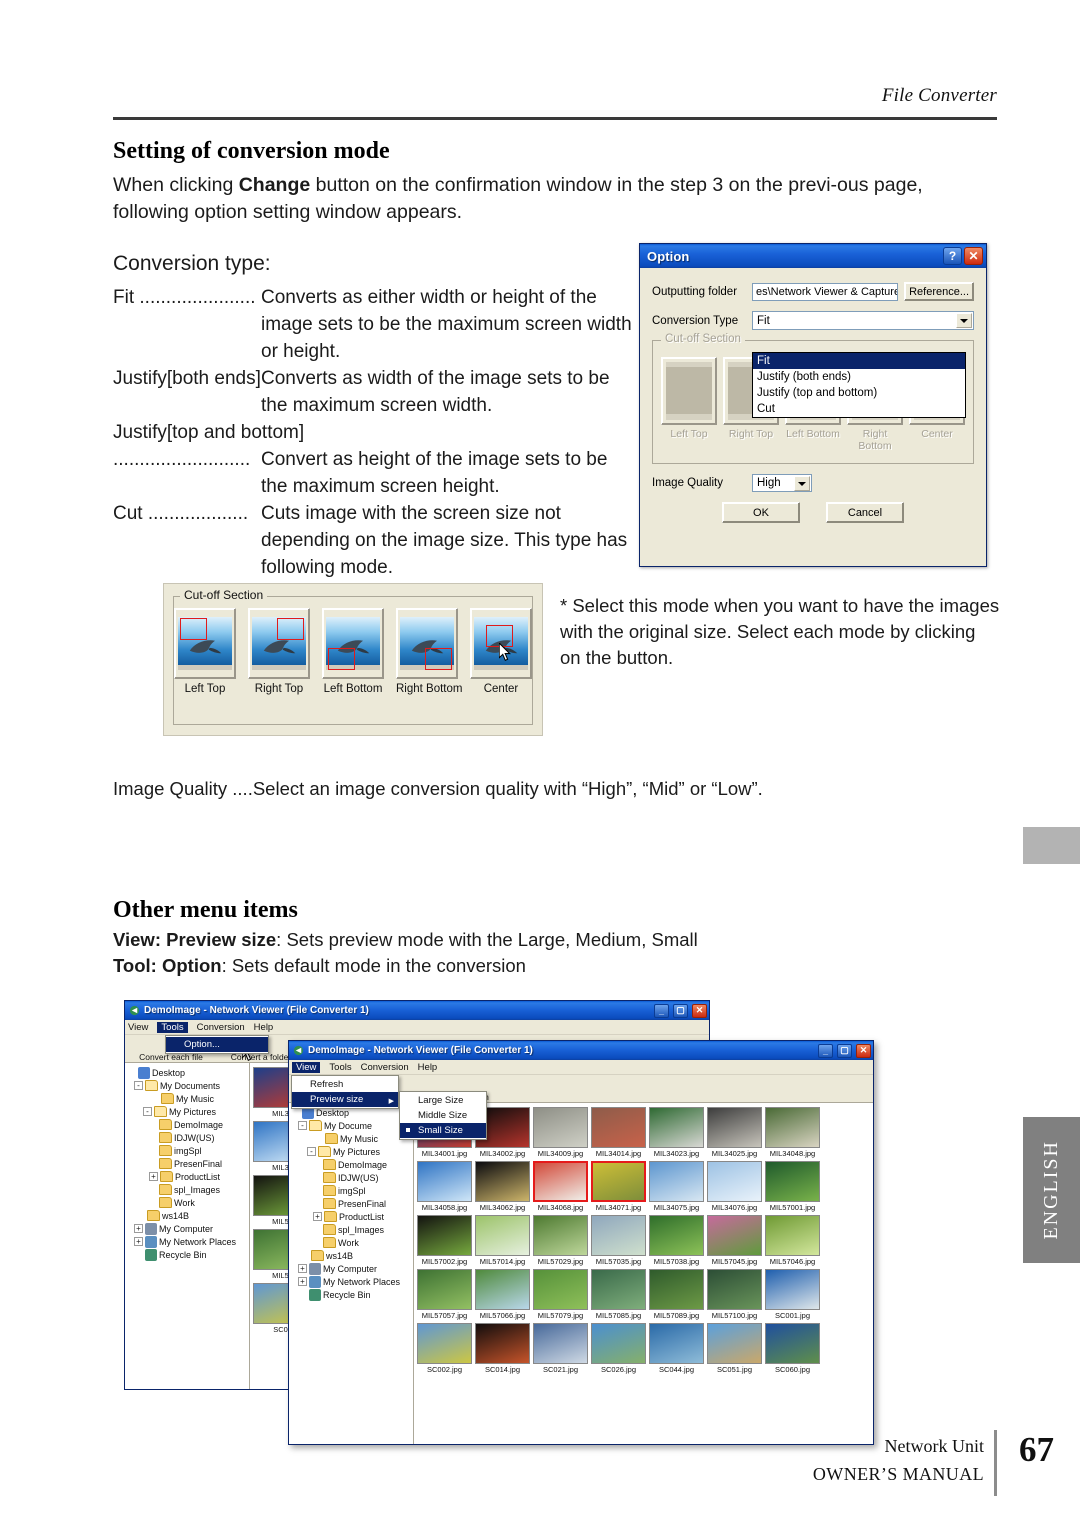 This screenshot has width=1080, height=1529. What do you see at coordinates (825, 291) in the screenshot?
I see `output-folder-input: es\Network Viewer & Capture` at bounding box center [825, 291].